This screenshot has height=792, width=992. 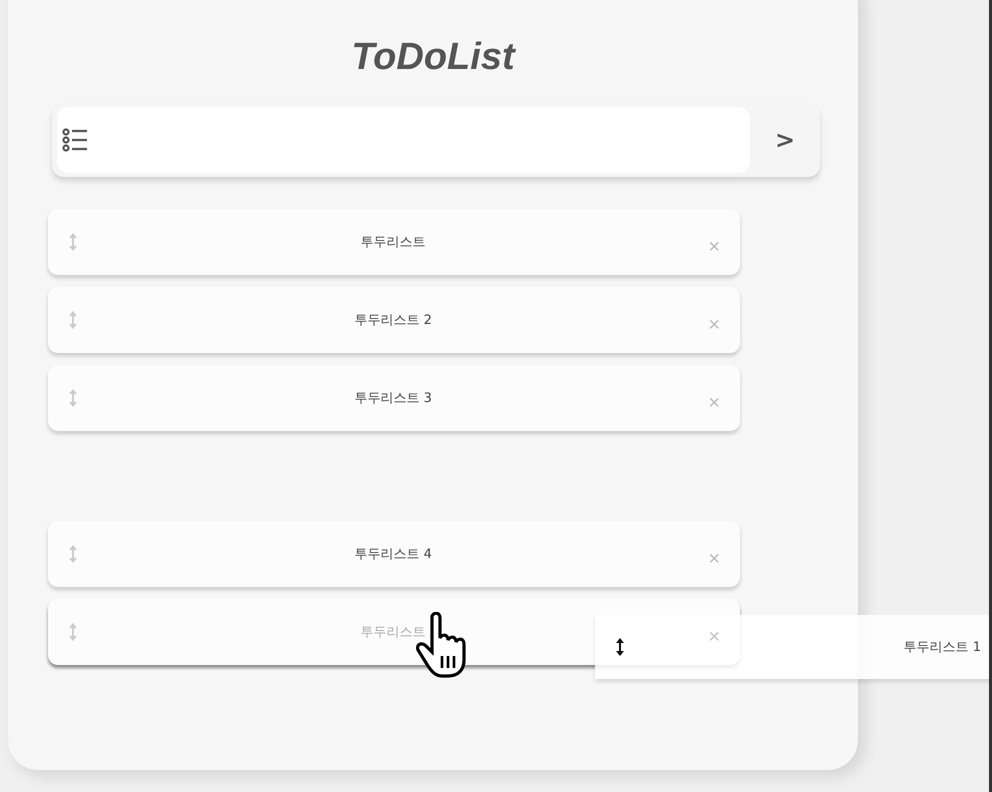 I want to click on input-field, so click(x=403, y=140).